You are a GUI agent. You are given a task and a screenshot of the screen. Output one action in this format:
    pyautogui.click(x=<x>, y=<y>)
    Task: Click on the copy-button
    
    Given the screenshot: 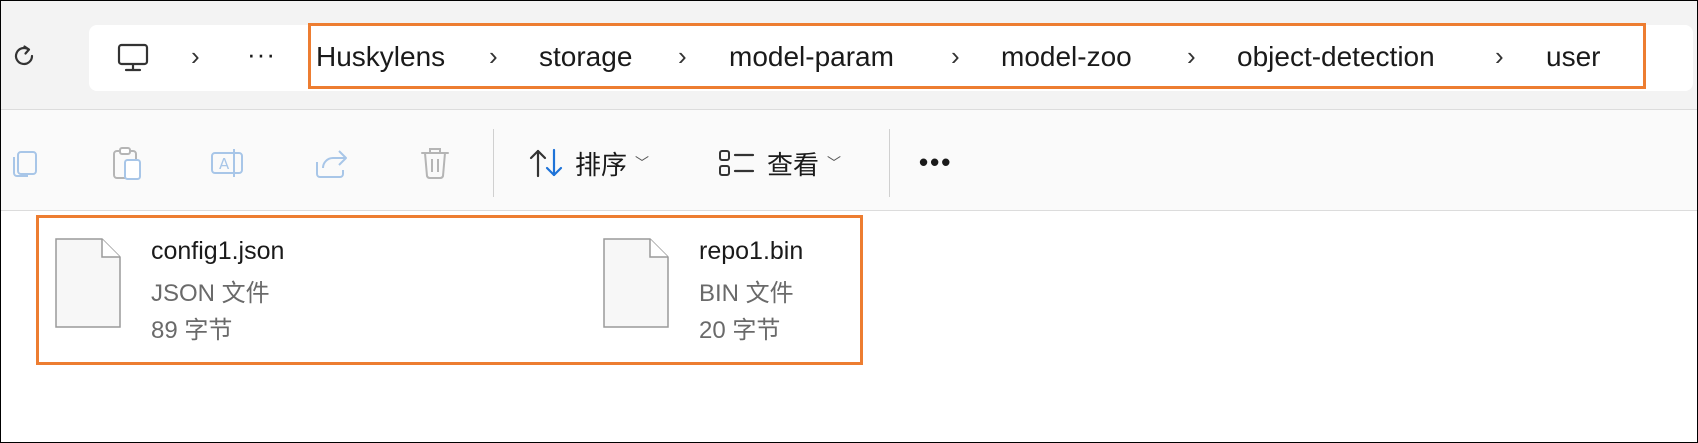 What is the action you would take?
    pyautogui.click(x=23, y=163)
    